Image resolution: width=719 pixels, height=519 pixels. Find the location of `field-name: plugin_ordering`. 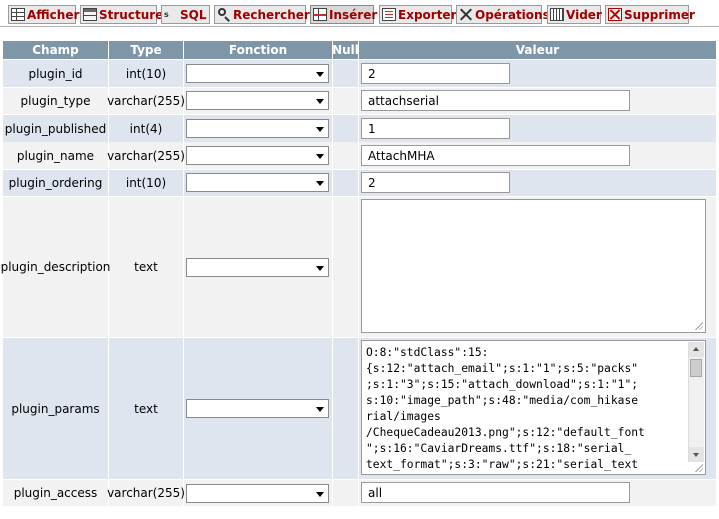

field-name: plugin_ordering is located at coordinates (55, 183).